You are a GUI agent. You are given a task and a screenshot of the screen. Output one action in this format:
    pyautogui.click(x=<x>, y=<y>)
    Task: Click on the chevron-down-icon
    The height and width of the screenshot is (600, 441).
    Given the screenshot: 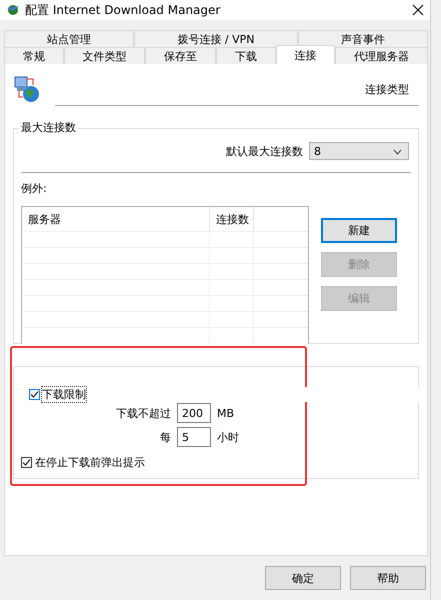 What is the action you would take?
    pyautogui.click(x=397, y=151)
    